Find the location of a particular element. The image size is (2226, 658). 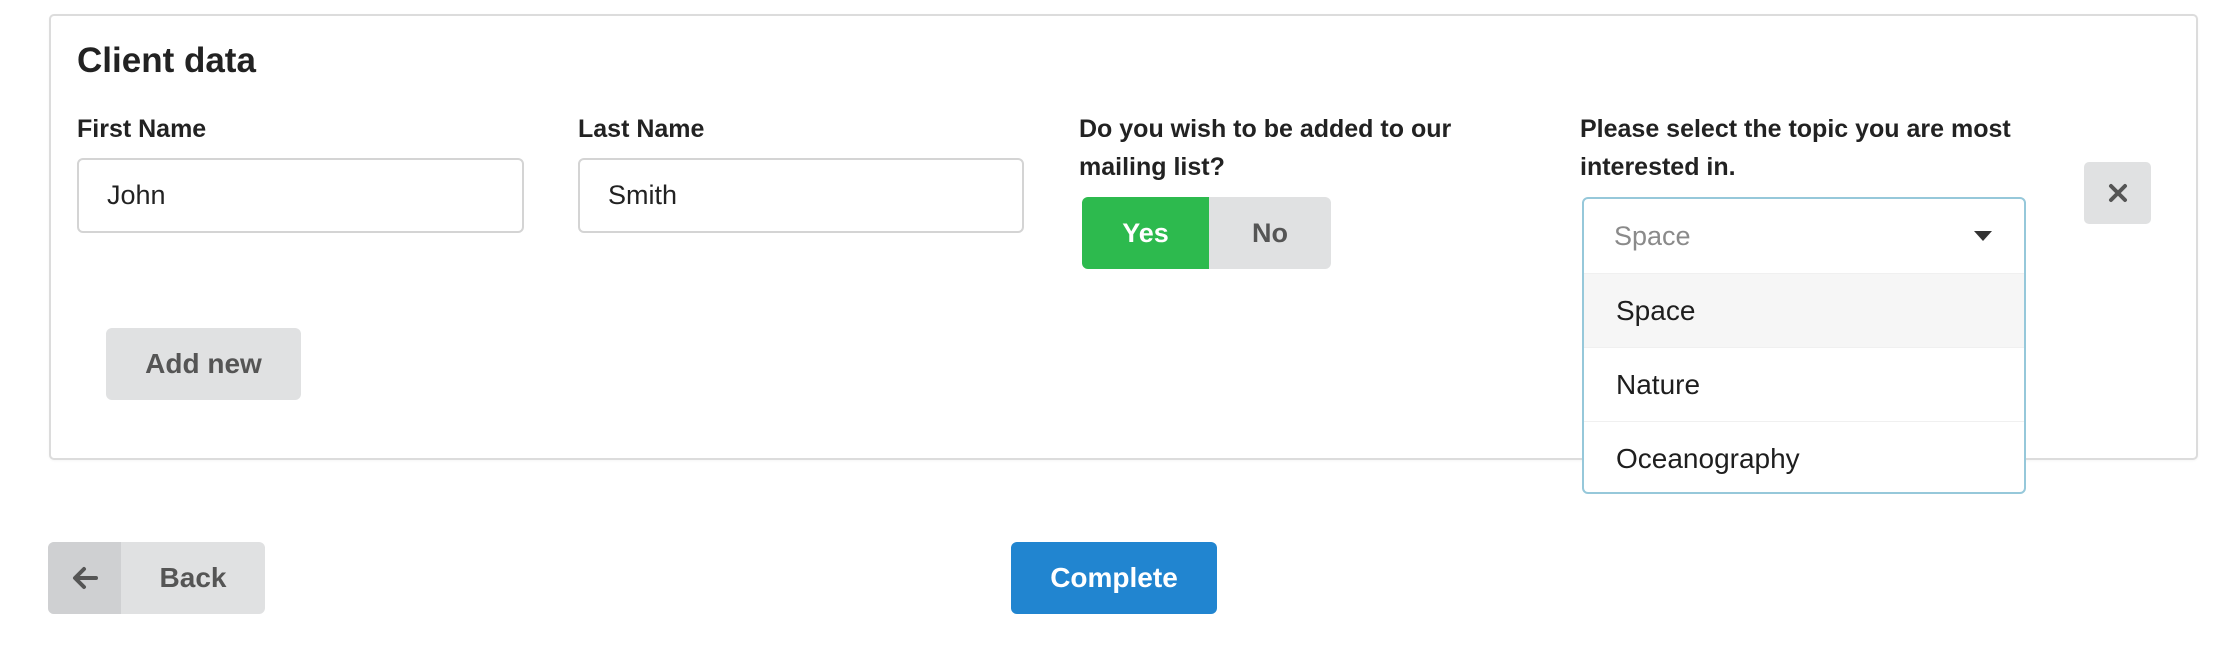

close-icon is located at coordinates (2117, 193).